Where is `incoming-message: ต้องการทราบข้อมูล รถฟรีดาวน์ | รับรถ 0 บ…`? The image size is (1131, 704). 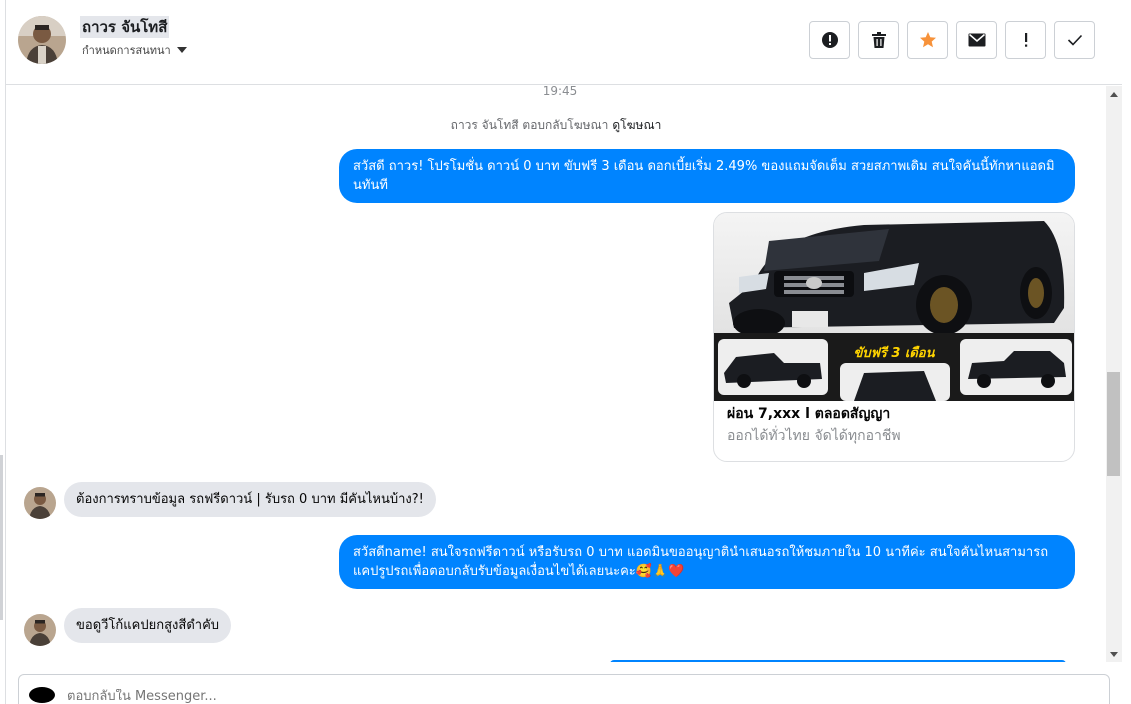
incoming-message: ต้องการทราบข้อมูล รถฟรีดาวน์ | รับรถ 0 บ… is located at coordinates (250, 499).